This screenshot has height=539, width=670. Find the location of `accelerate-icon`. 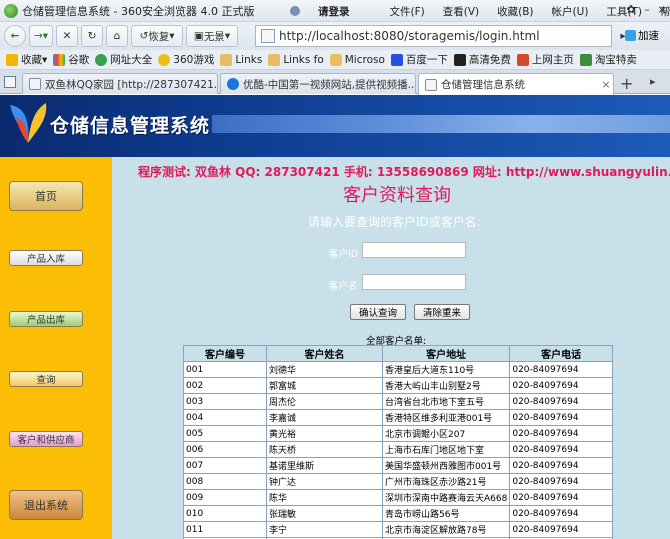

accelerate-icon is located at coordinates (630, 35).